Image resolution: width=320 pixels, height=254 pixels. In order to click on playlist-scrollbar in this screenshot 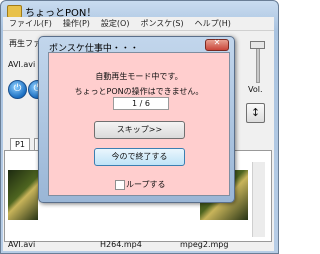, I will do `click(258, 199)`.